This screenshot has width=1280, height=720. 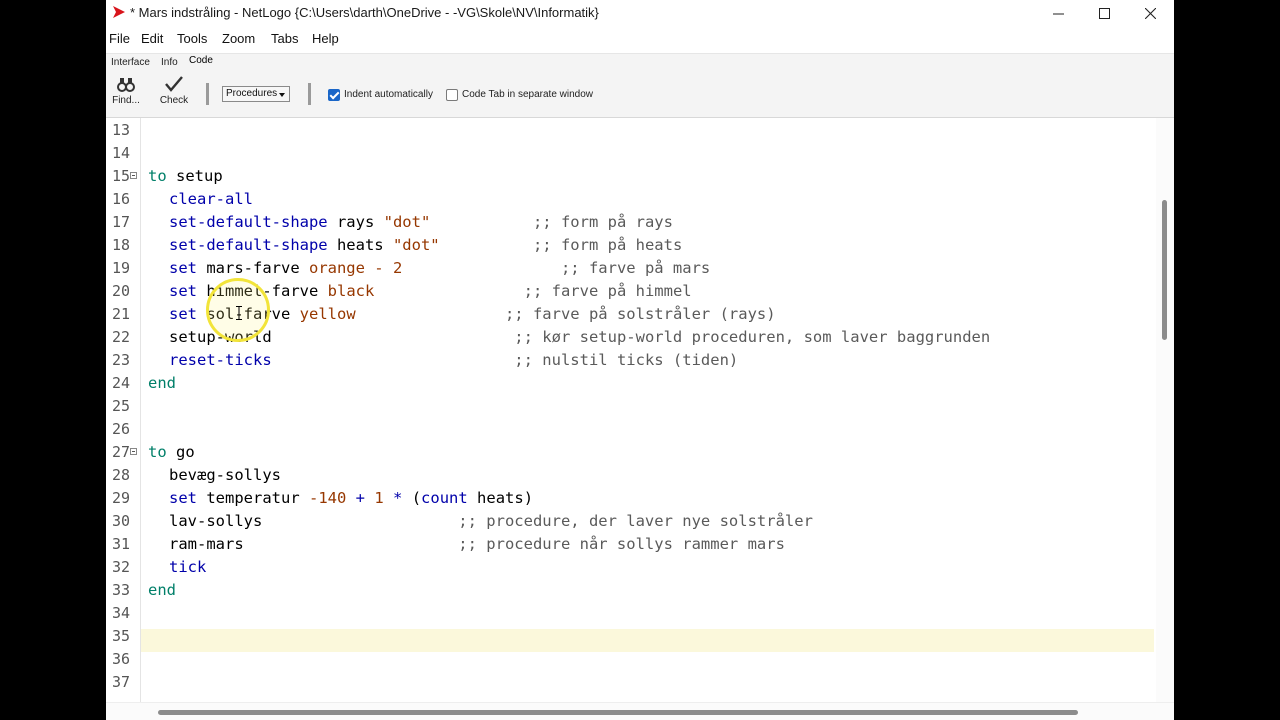 What do you see at coordinates (631, 383) in the screenshot?
I see `code-line: 24 end` at bounding box center [631, 383].